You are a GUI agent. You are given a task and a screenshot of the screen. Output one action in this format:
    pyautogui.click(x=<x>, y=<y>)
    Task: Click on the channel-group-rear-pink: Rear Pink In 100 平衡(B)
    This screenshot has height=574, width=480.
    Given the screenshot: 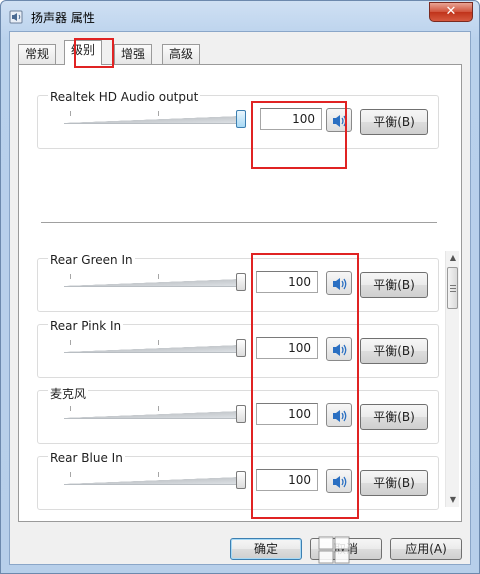 What is the action you would take?
    pyautogui.click(x=238, y=348)
    